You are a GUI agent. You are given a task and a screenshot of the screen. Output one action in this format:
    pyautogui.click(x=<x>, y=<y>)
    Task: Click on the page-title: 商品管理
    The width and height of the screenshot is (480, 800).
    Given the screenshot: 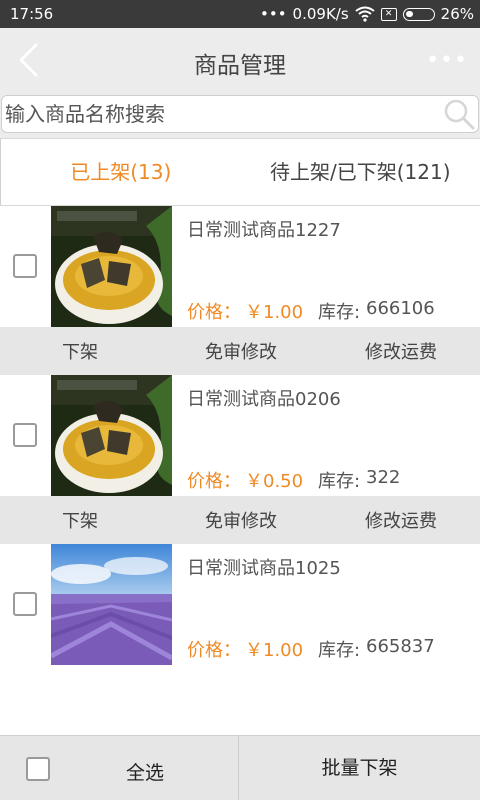 What is the action you would take?
    pyautogui.click(x=240, y=66)
    